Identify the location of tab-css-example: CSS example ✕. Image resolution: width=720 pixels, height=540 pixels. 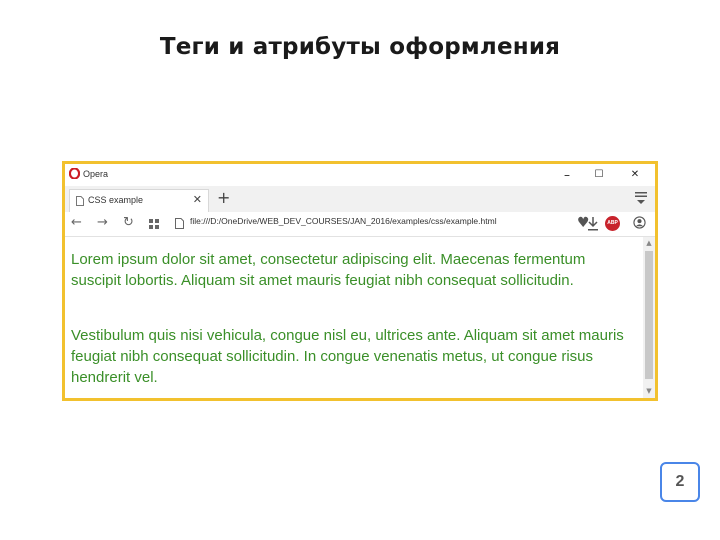
(139, 200).